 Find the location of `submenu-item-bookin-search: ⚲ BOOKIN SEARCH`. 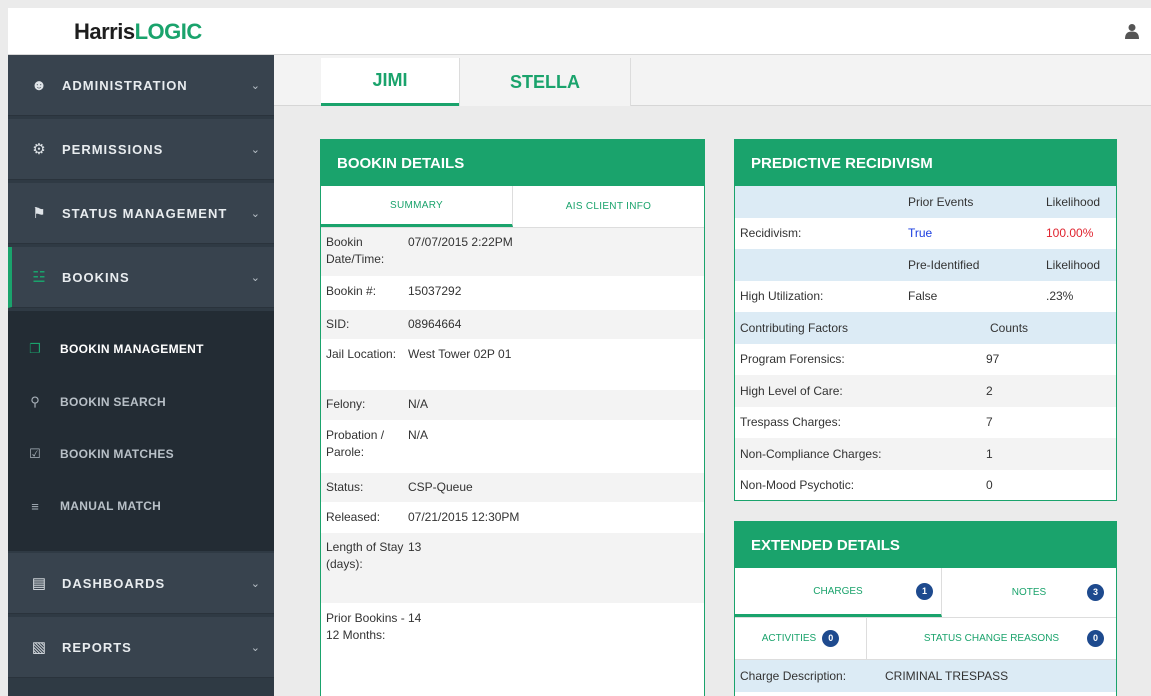

submenu-item-bookin-search: ⚲ BOOKIN SEARCH is located at coordinates (141, 402).